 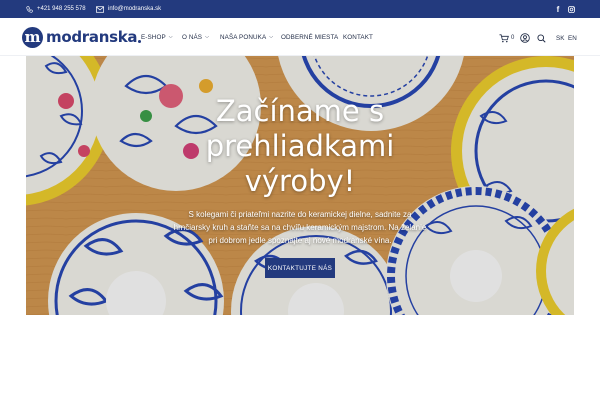 I want to click on search-button, so click(x=541, y=38).